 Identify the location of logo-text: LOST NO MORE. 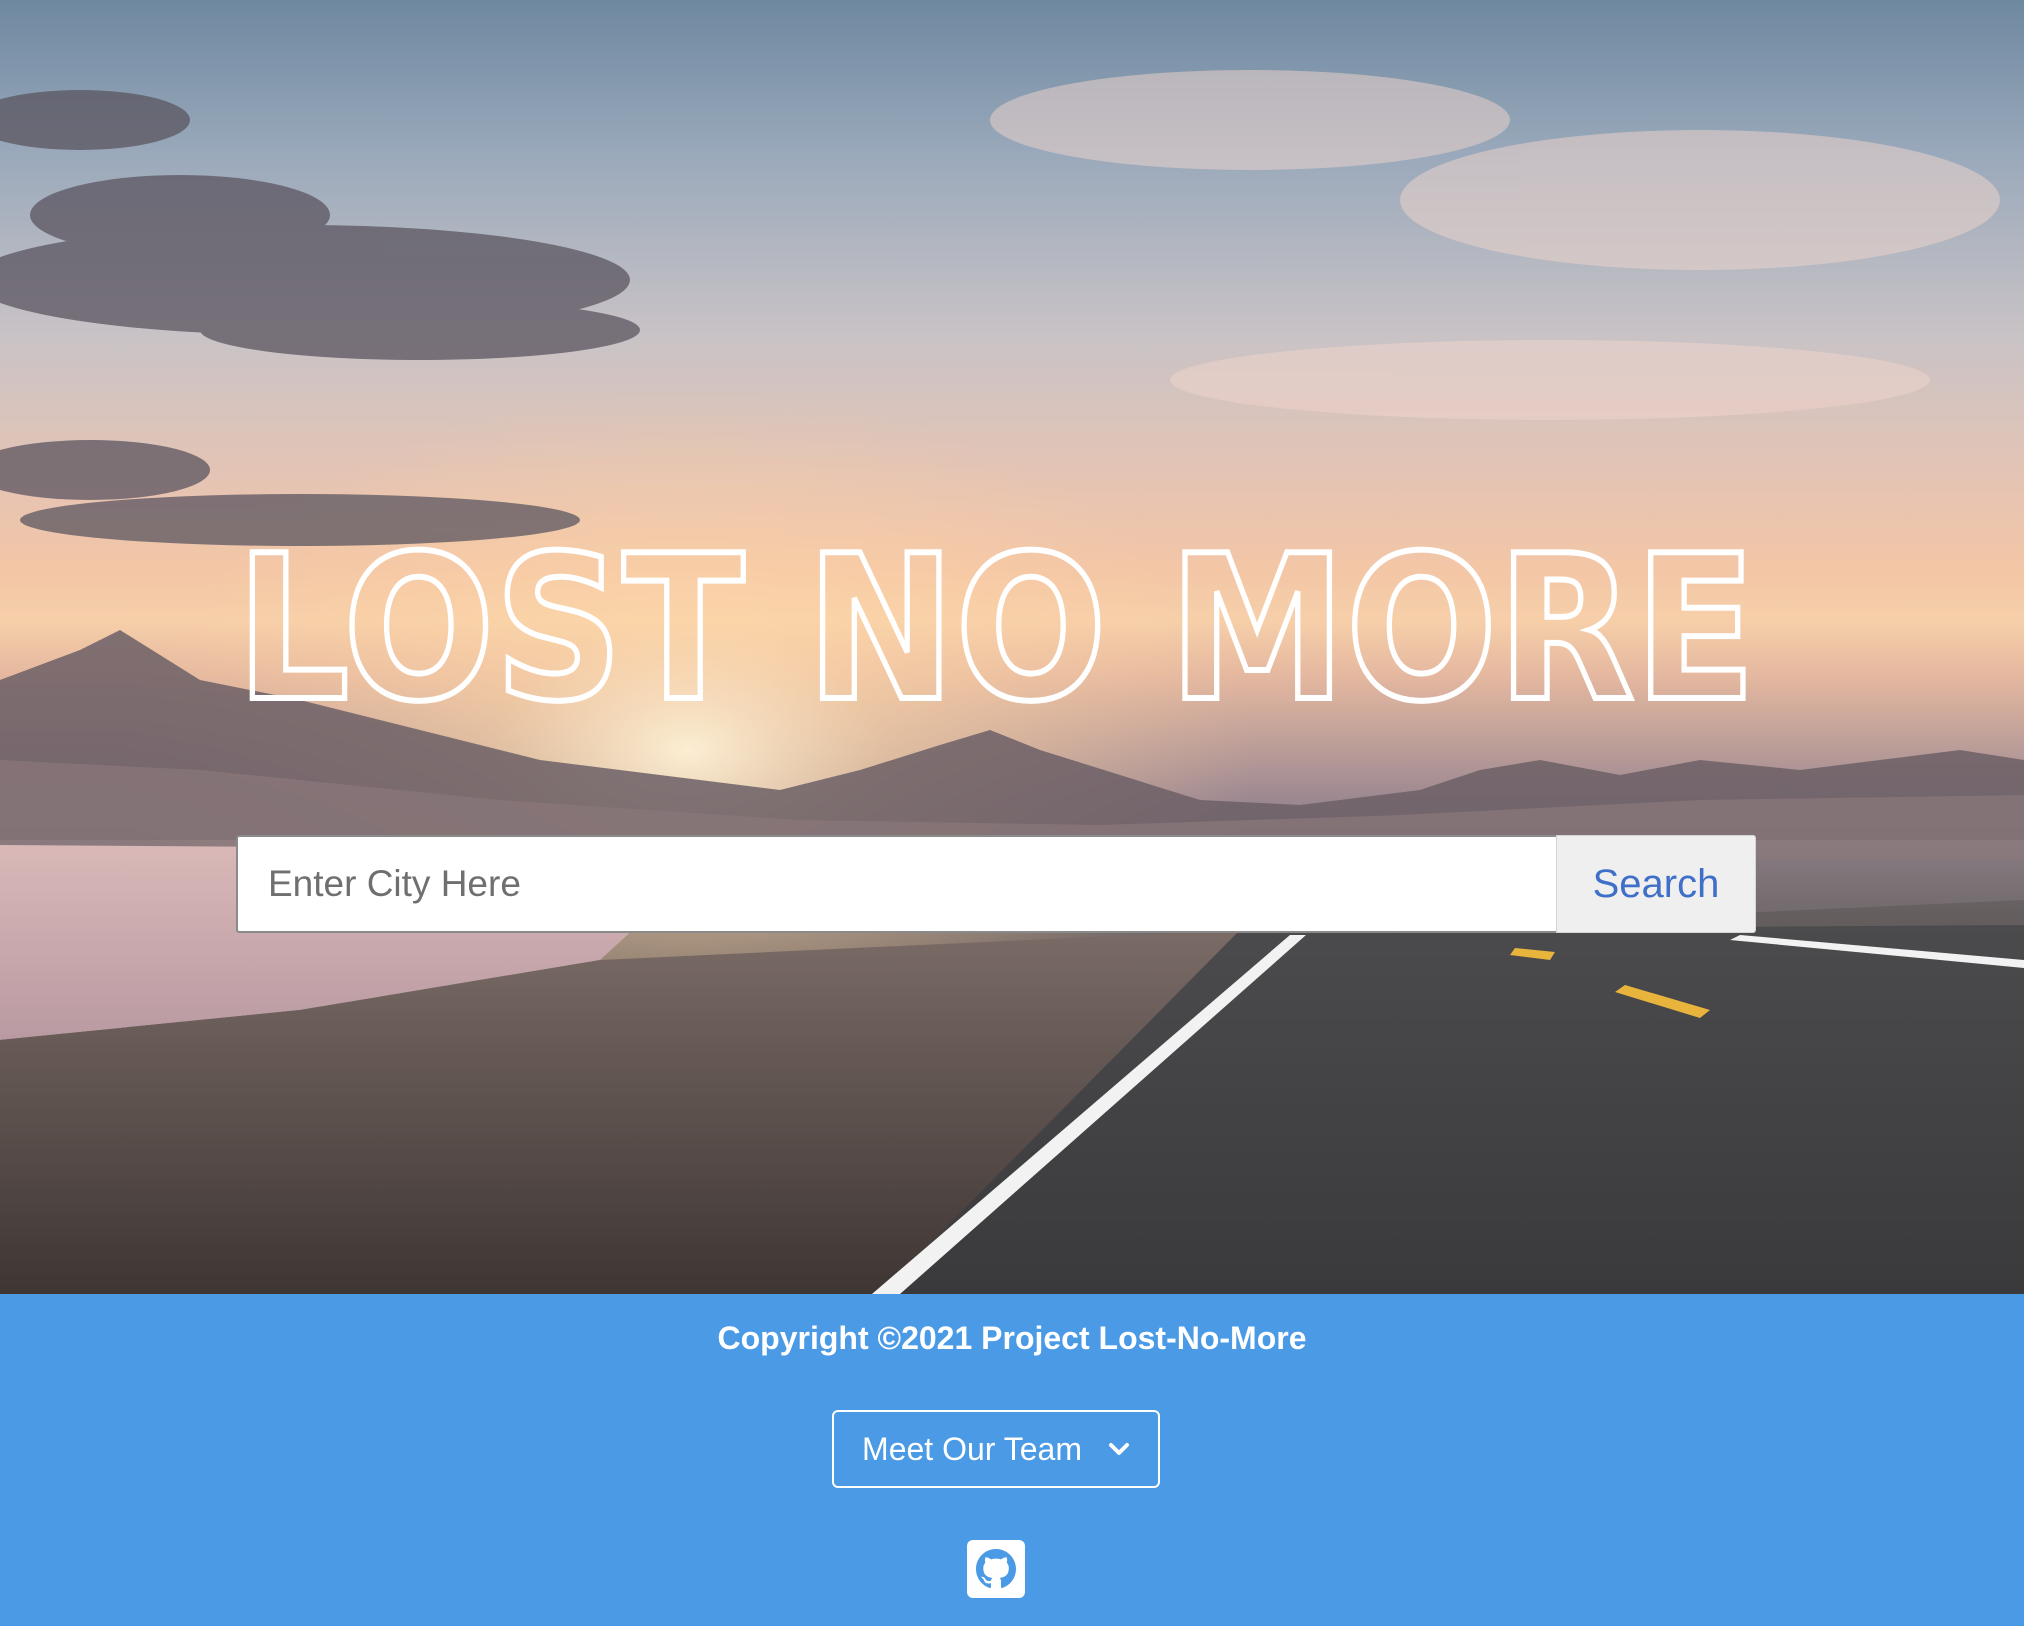
(996, 625).